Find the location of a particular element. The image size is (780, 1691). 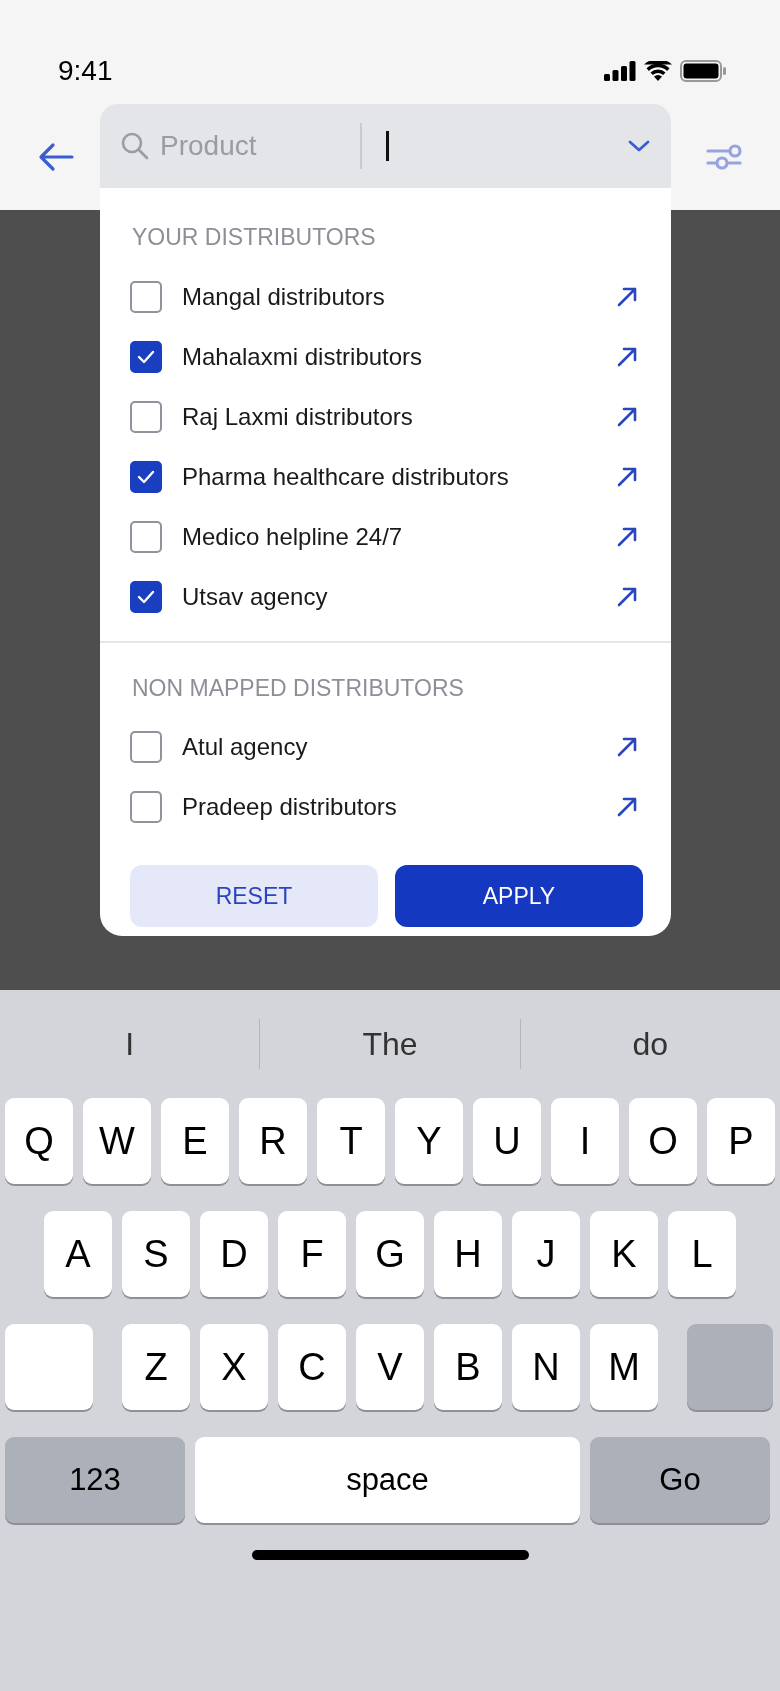

section-heading: NON MAPPED DISTRIBUTORS is located at coordinates (298, 688).